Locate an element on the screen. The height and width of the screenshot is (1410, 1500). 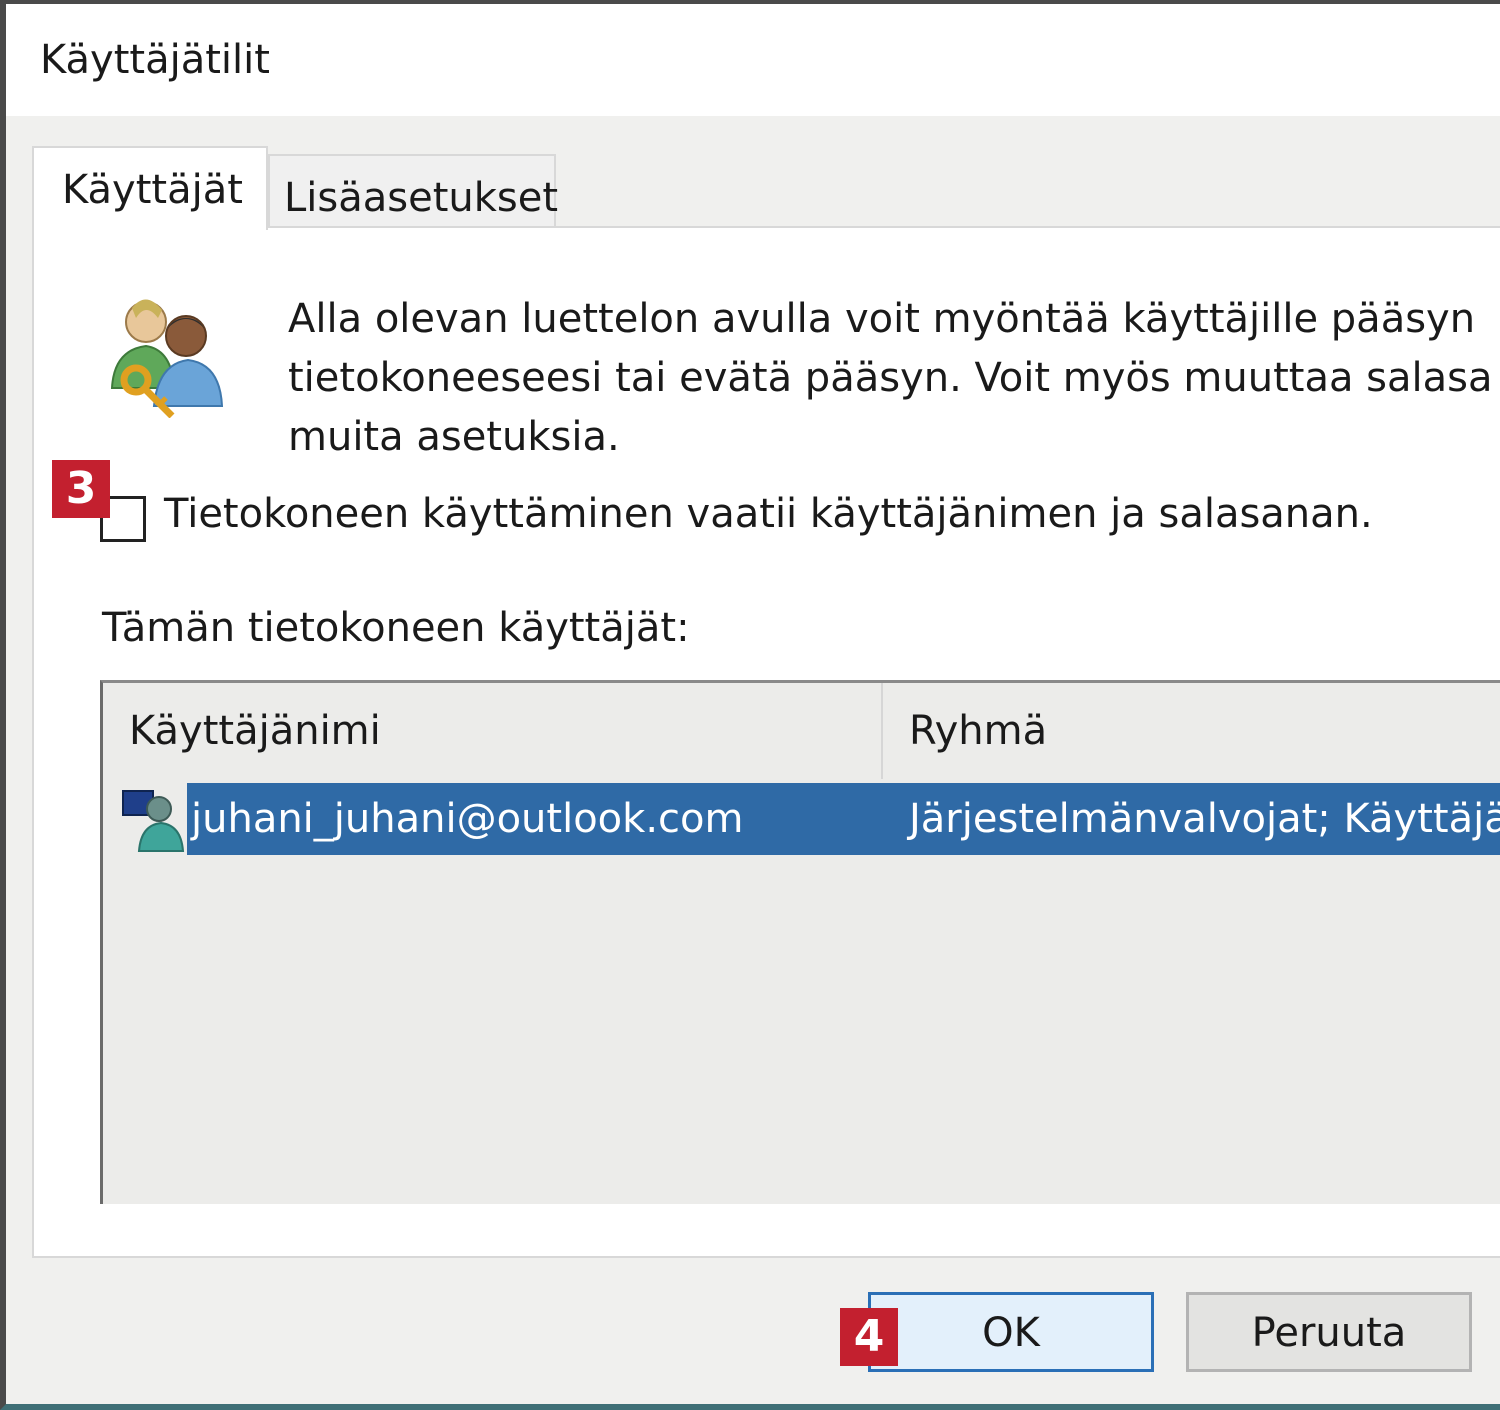
window-title: Käyttäjätilit is located at coordinates (155, 60).